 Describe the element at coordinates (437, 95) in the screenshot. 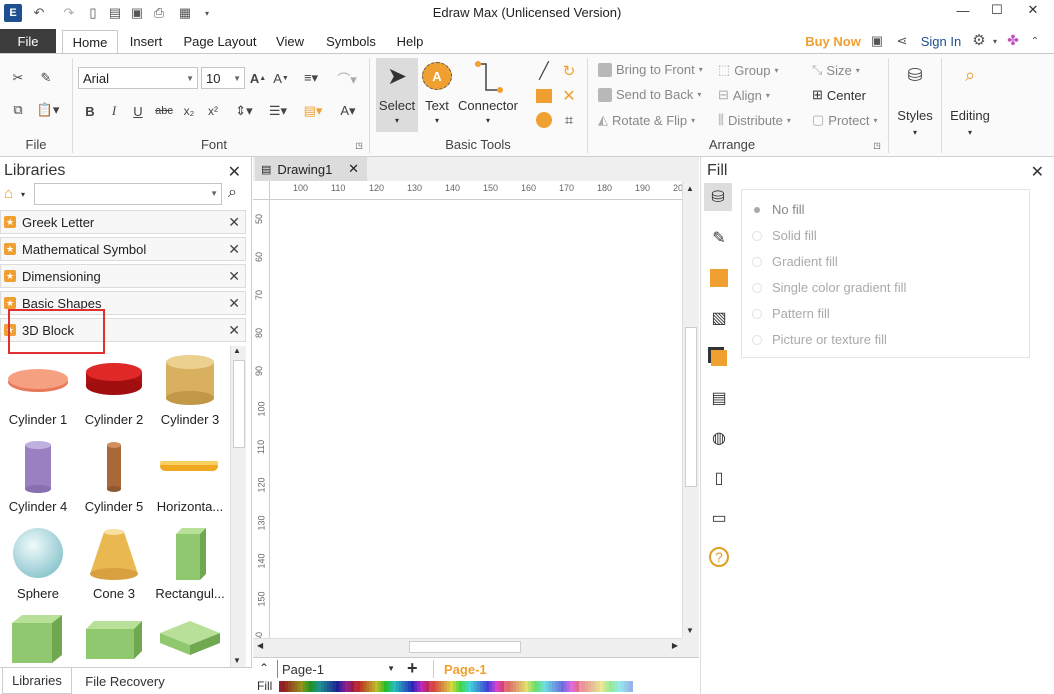

I see `text-tool-button: A Text ▾` at that location.